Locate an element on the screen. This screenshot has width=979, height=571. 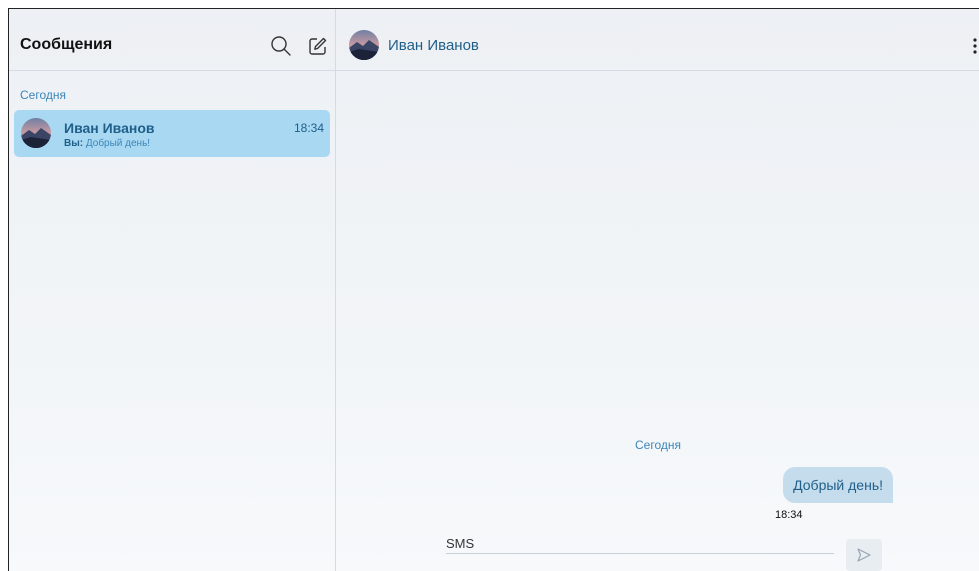
message-time: 18:34 is located at coordinates (789, 515).